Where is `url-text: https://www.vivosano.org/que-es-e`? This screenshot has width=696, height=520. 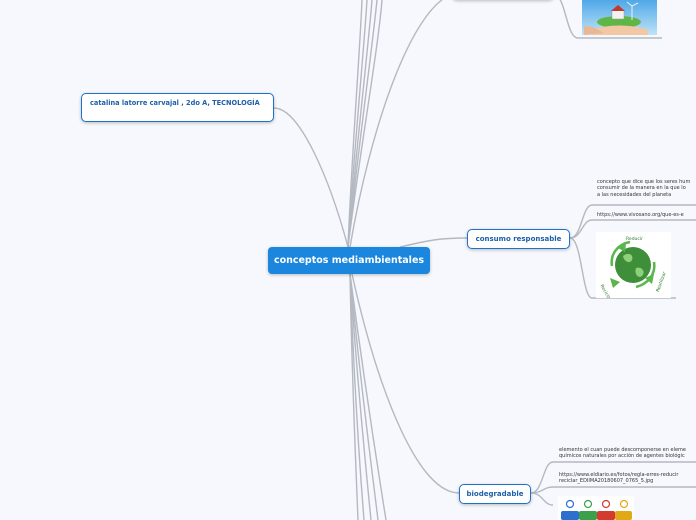
url-text: https://www.vivosano.org/que-es-e is located at coordinates (640, 215).